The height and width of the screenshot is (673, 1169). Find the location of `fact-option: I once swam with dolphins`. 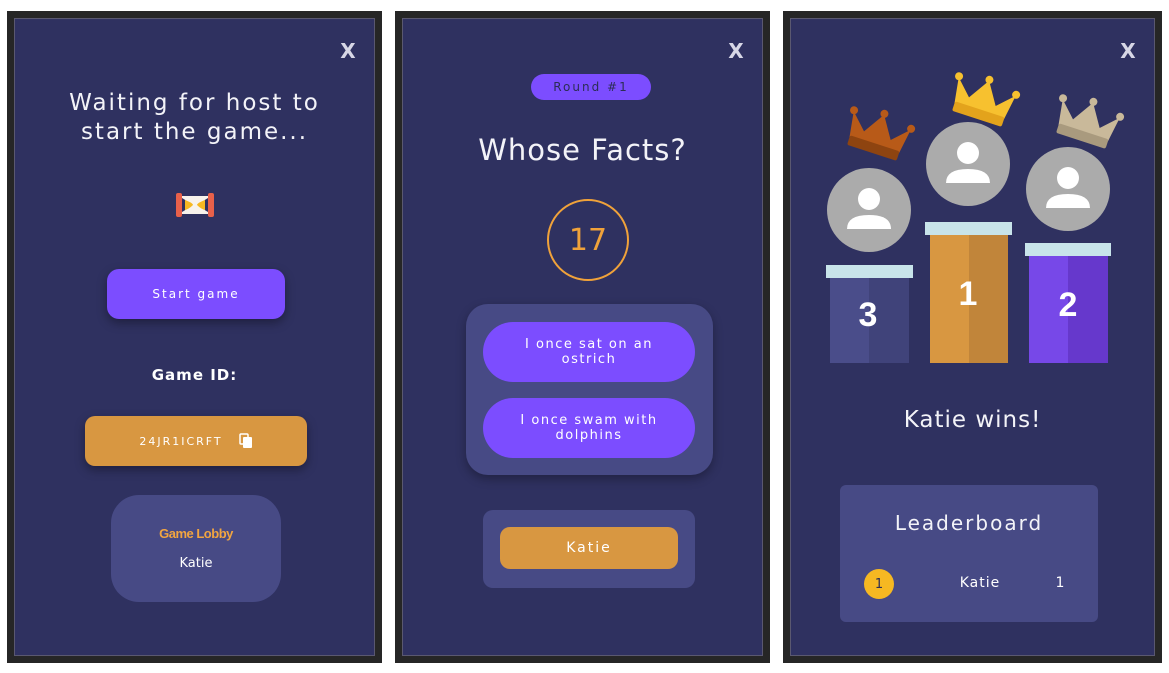

fact-option: I once swam with dolphins is located at coordinates (589, 428).